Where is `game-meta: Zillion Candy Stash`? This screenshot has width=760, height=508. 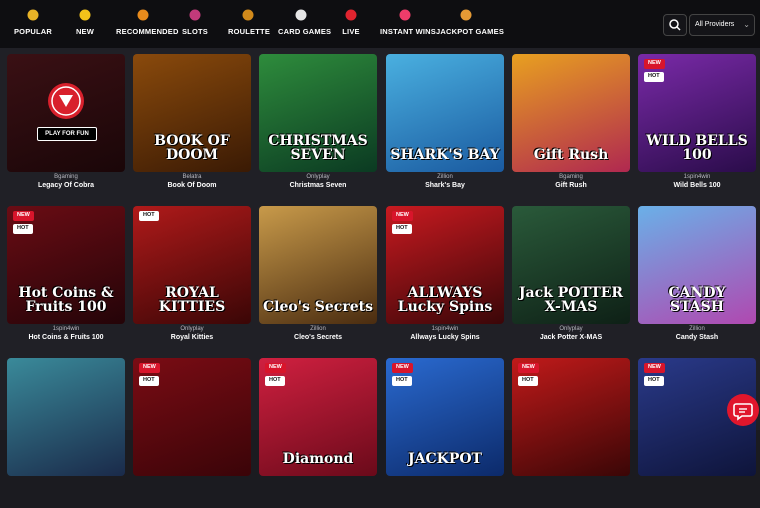
game-meta: Zillion Candy Stash is located at coordinates (697, 333).